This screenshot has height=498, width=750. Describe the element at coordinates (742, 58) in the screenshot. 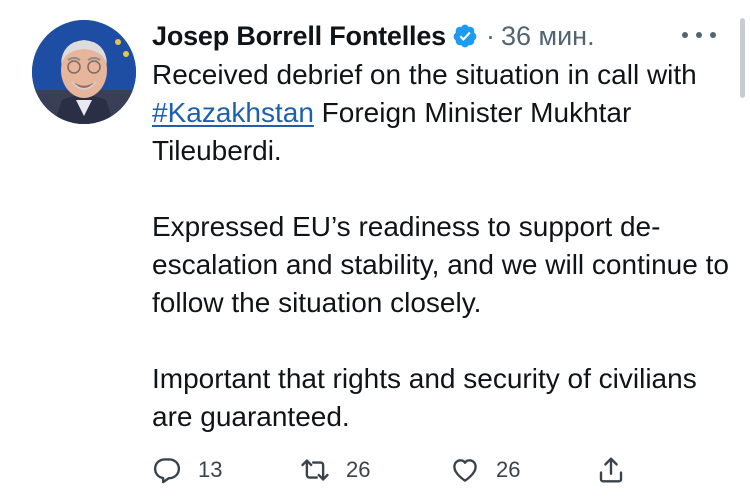

I see `scrollbar` at that location.